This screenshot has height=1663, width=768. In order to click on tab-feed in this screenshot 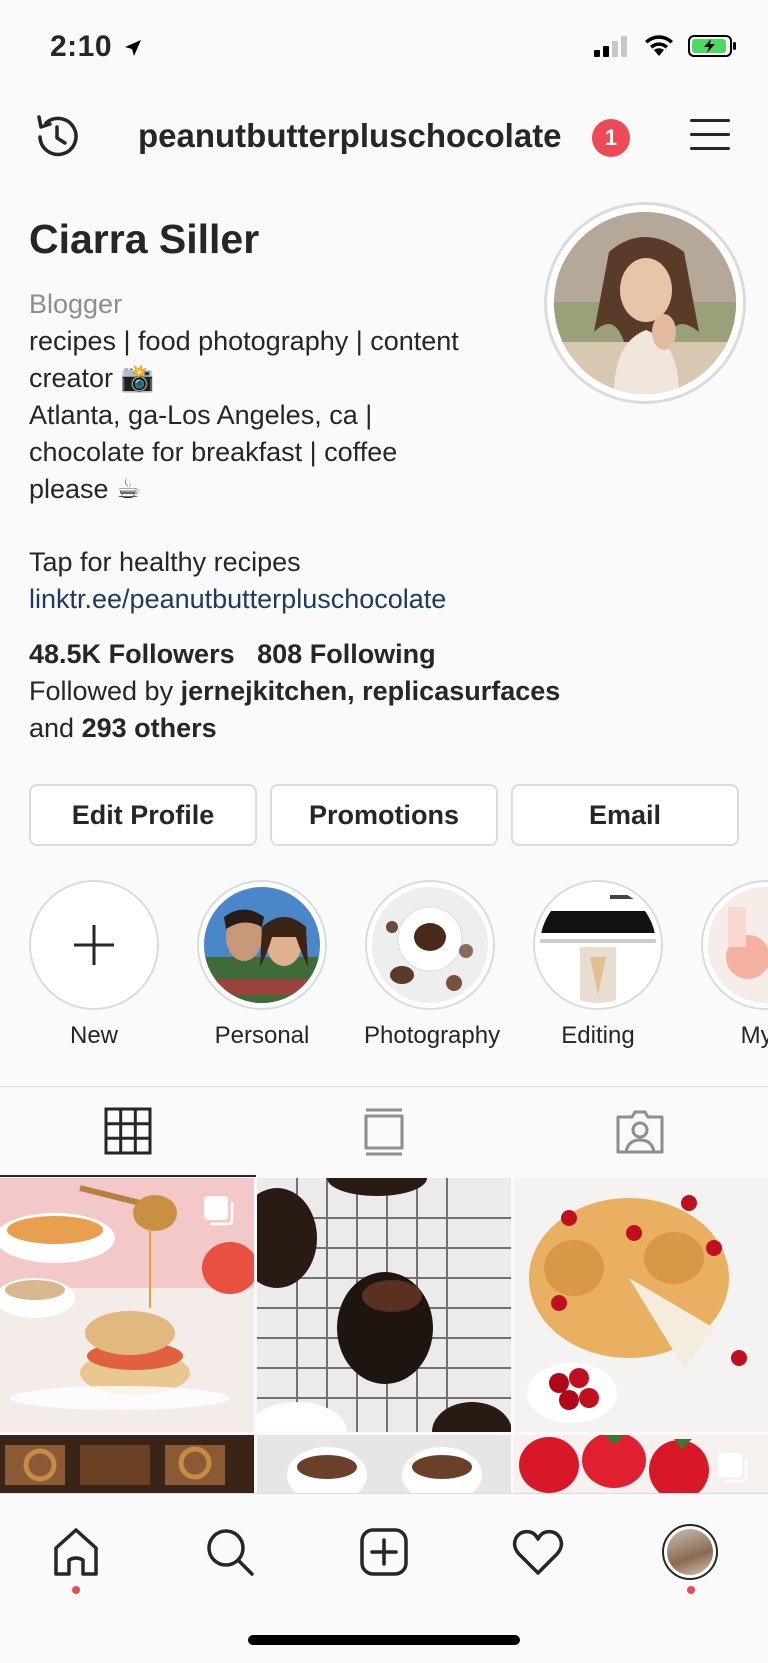, I will do `click(384, 1132)`.